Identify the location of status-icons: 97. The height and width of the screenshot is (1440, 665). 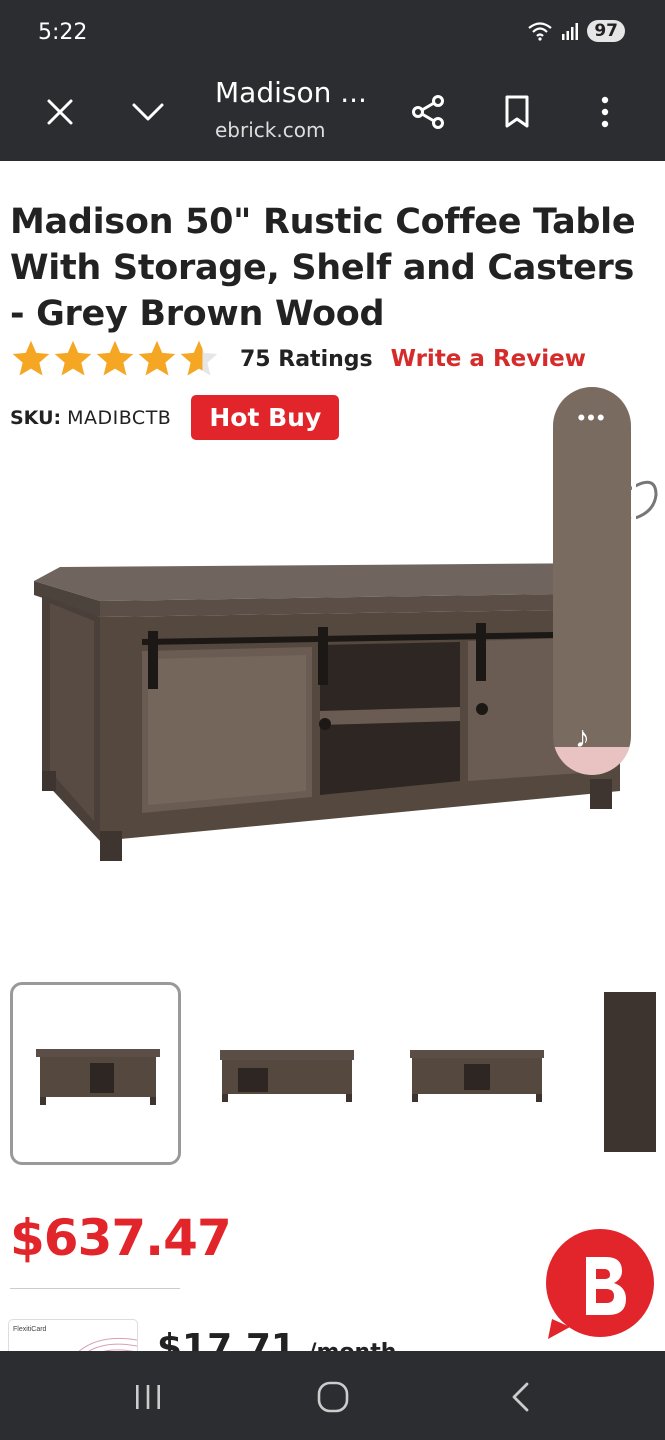
(576, 31).